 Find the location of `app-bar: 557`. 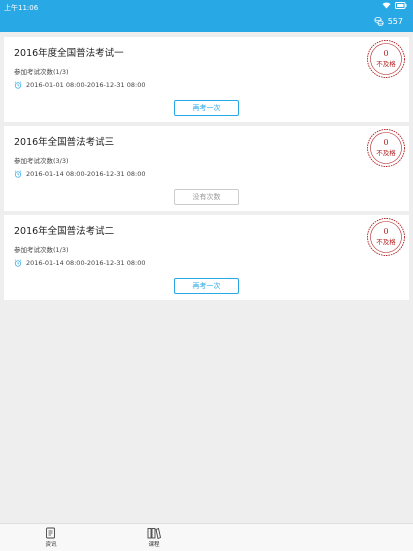

app-bar: 557 is located at coordinates (206, 23).